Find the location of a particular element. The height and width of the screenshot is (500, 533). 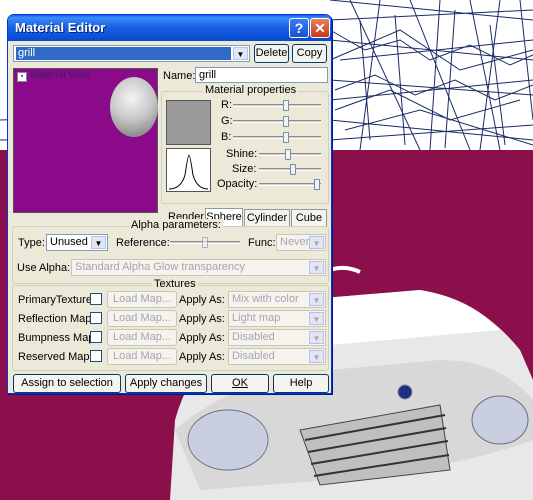

r-slider-track is located at coordinates (277, 105).